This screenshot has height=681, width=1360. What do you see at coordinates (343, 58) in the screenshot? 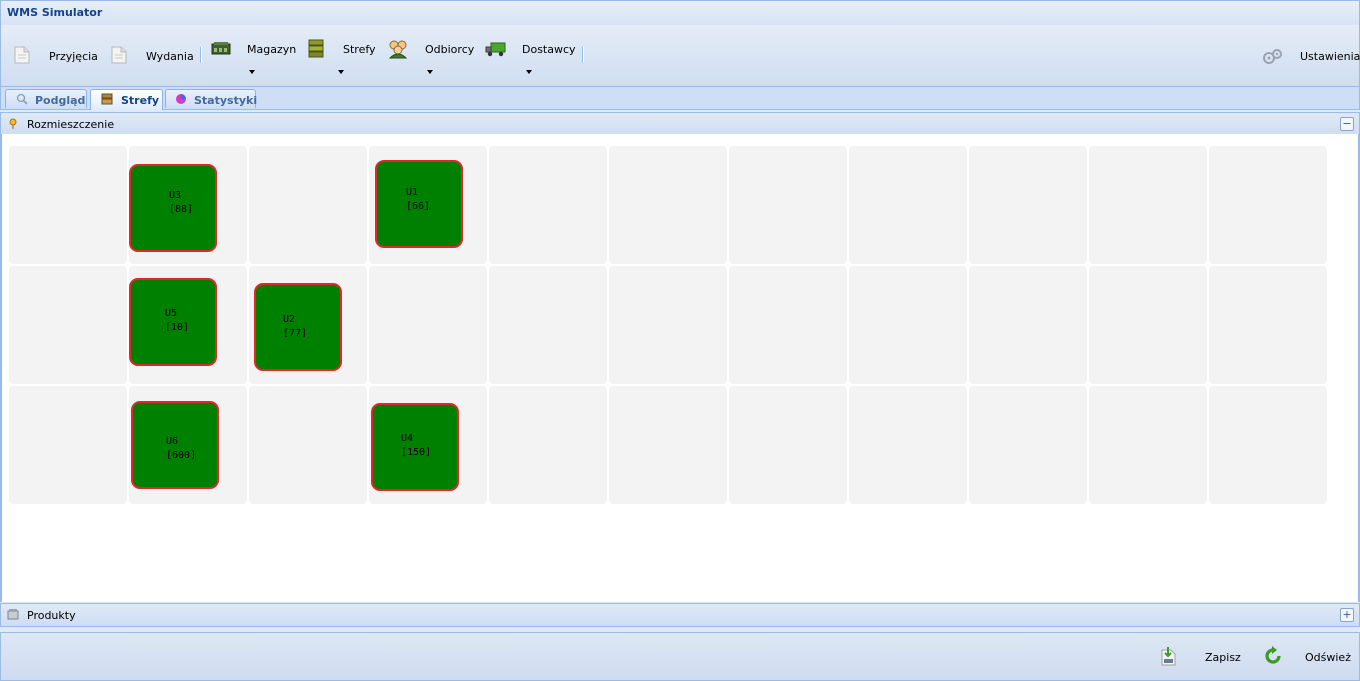
I see `strefy-menu-button: Strefy` at bounding box center [343, 58].